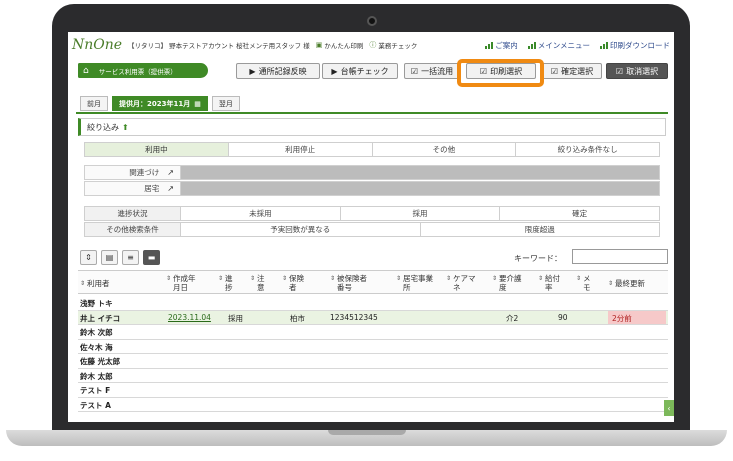 This screenshot has height=461, width=733. I want to click on keyword-input, so click(620, 256).